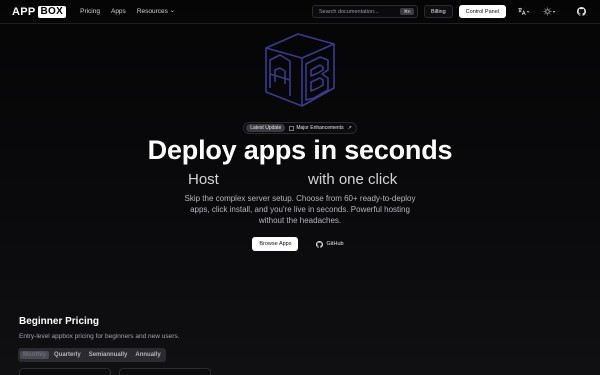 The image size is (600, 375). I want to click on theme-switcher: ▾, so click(549, 11).